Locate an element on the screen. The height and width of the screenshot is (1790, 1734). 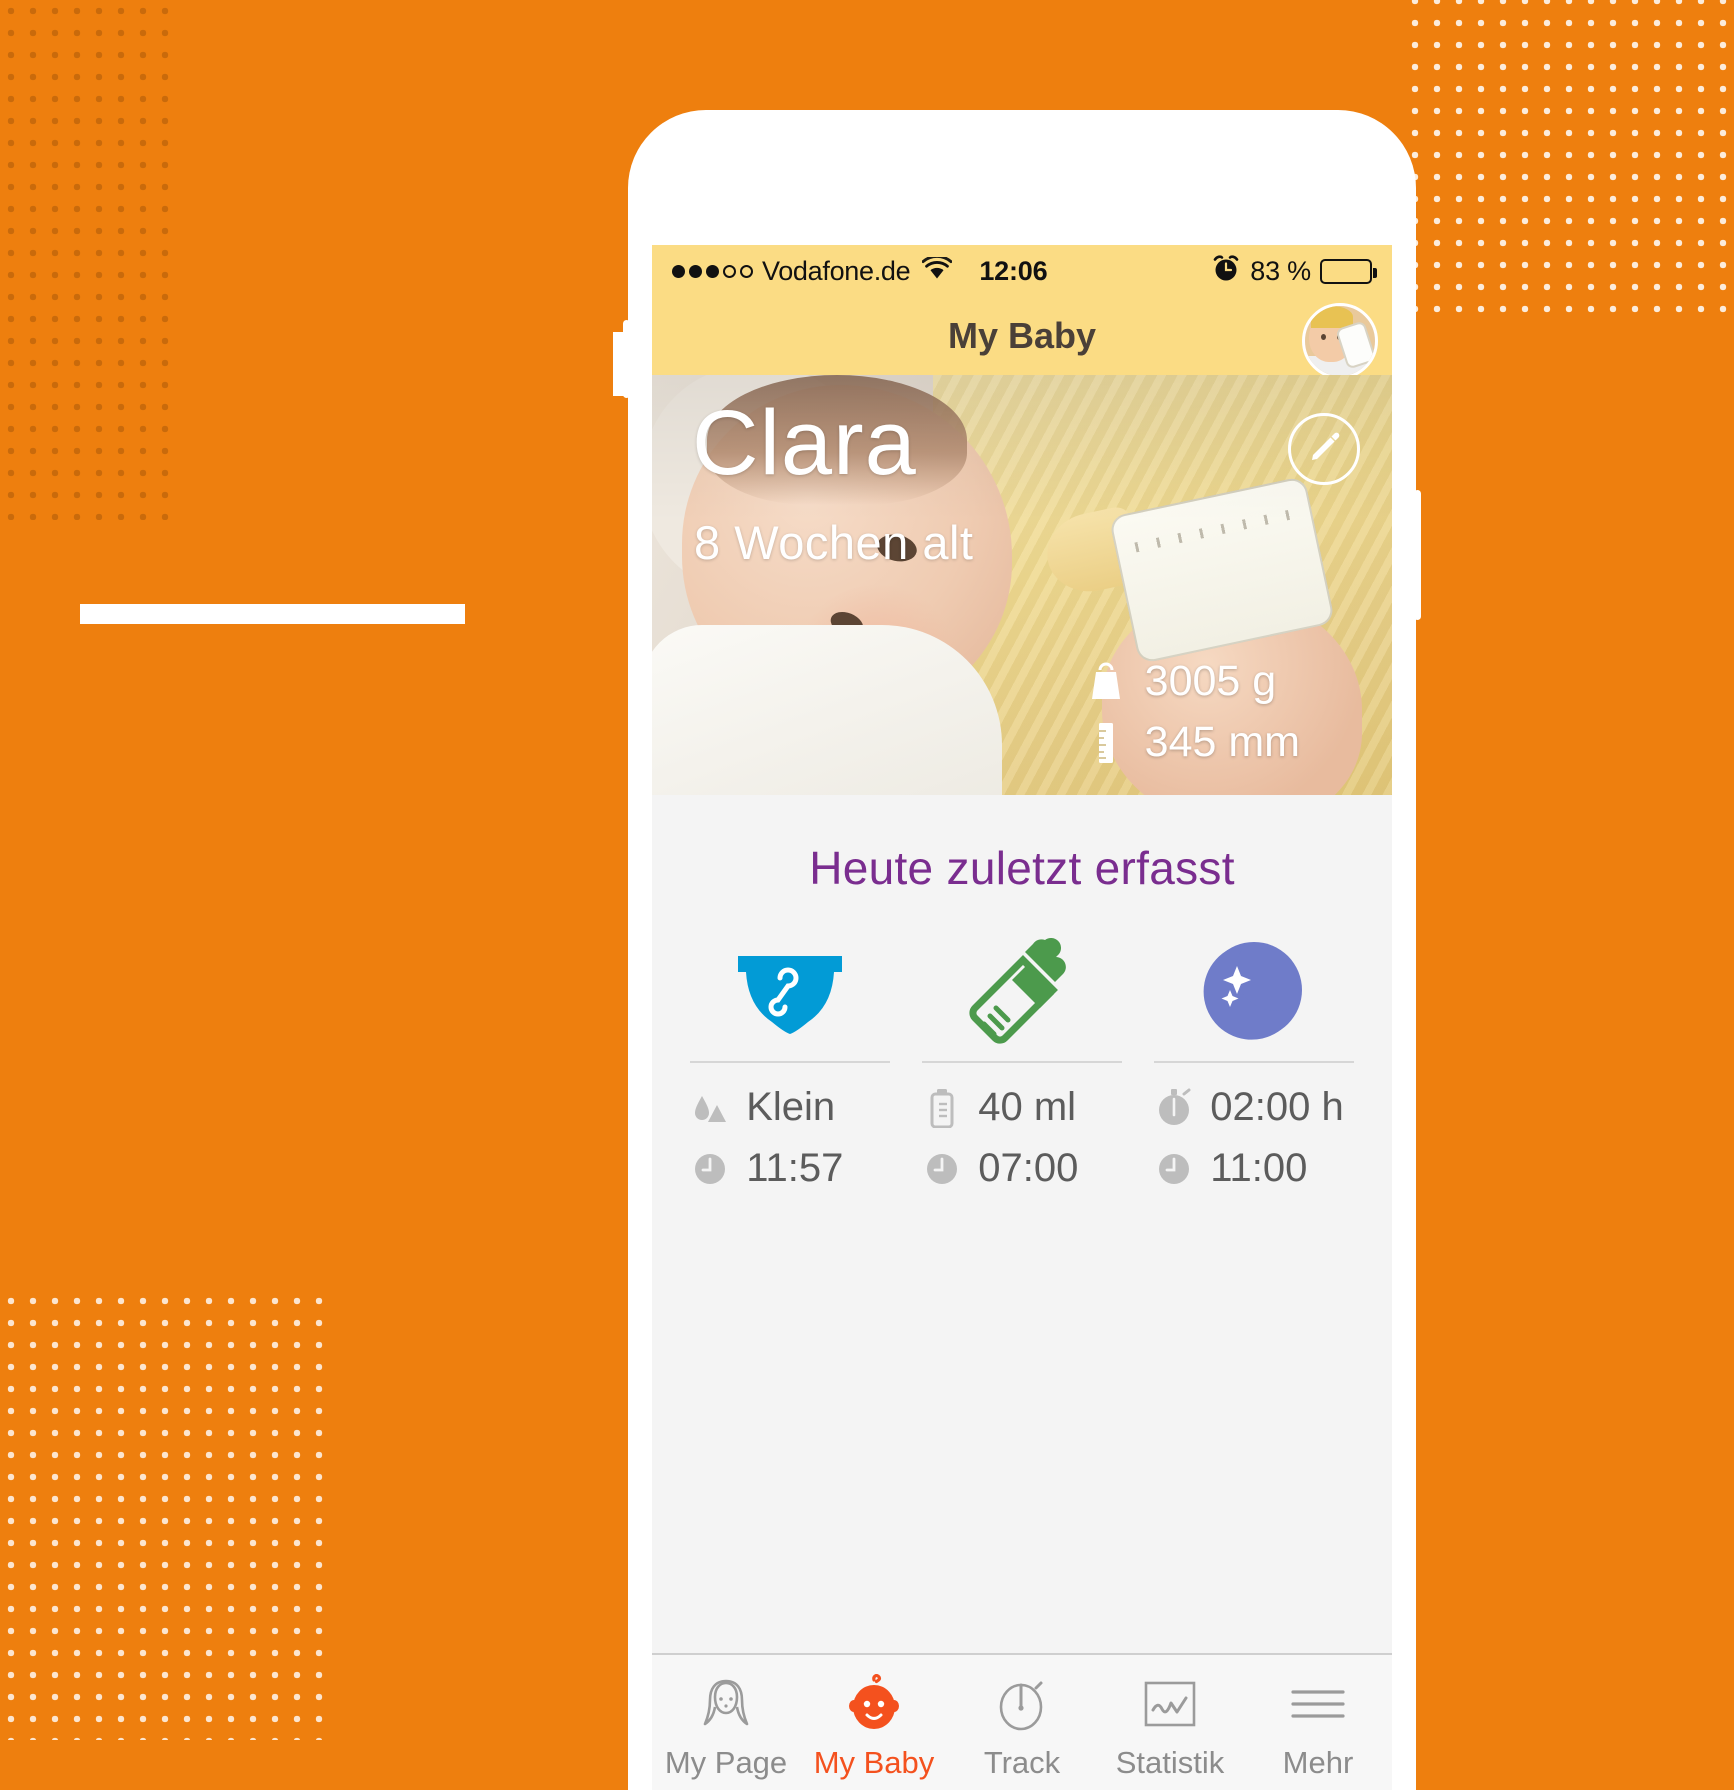
signal-strength-icon is located at coordinates (712, 271).